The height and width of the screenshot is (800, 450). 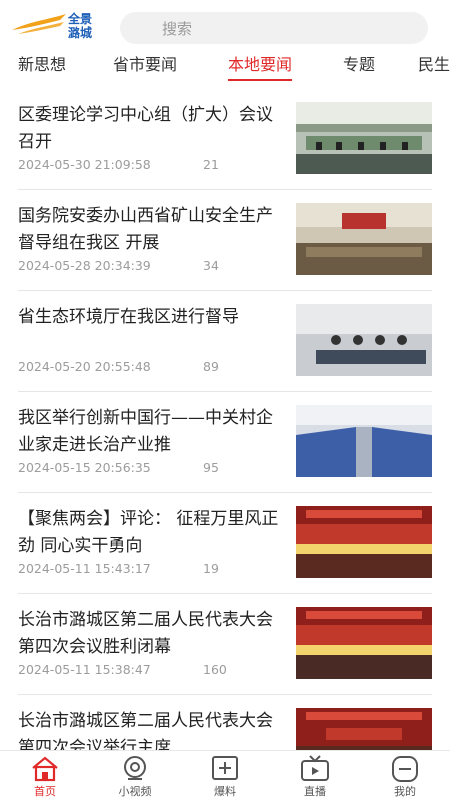 I want to click on news-title: 国务院安委办山西省矿山安全生产督导组在我区 开展, so click(x=149, y=230).